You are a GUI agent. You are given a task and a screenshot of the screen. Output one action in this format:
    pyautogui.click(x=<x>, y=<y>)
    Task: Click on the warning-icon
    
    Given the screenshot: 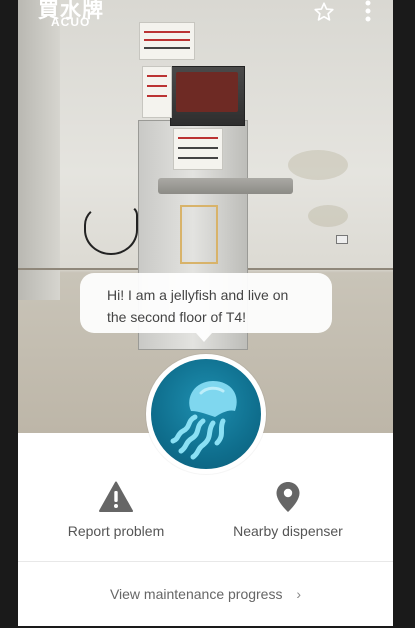 What is the action you would take?
    pyautogui.click(x=116, y=496)
    